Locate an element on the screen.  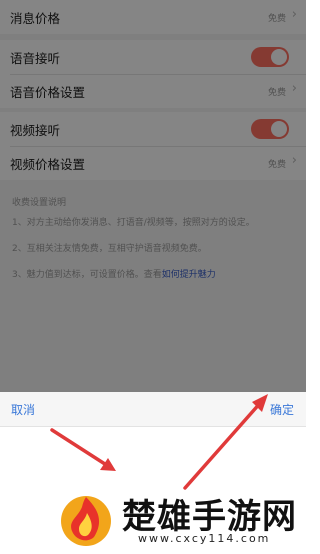
arrow-left is located at coordinates (83, 449).